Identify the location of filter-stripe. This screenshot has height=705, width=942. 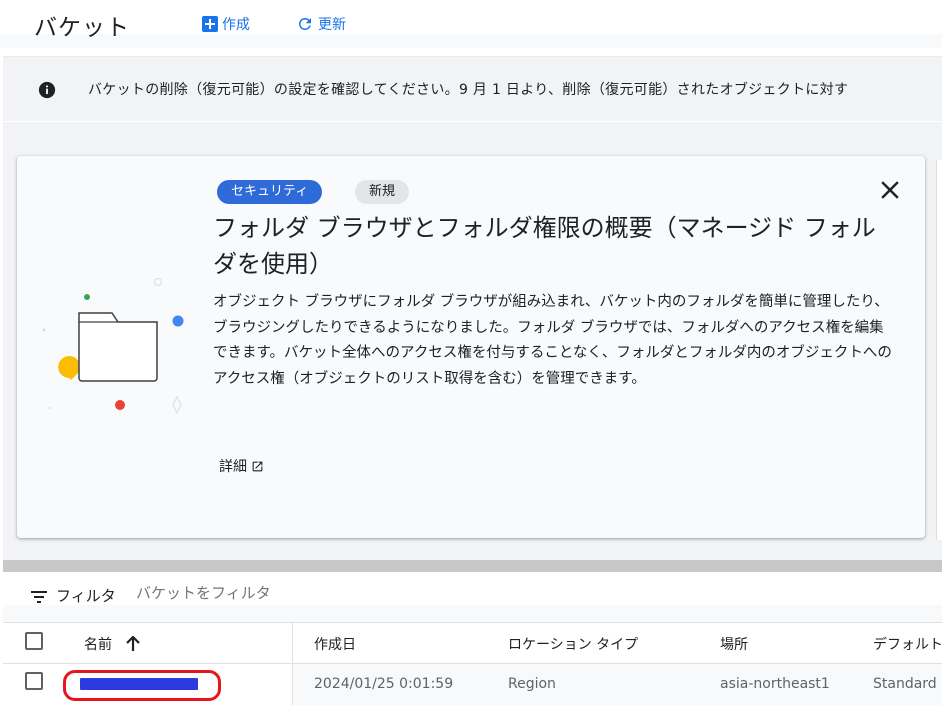
(472, 614).